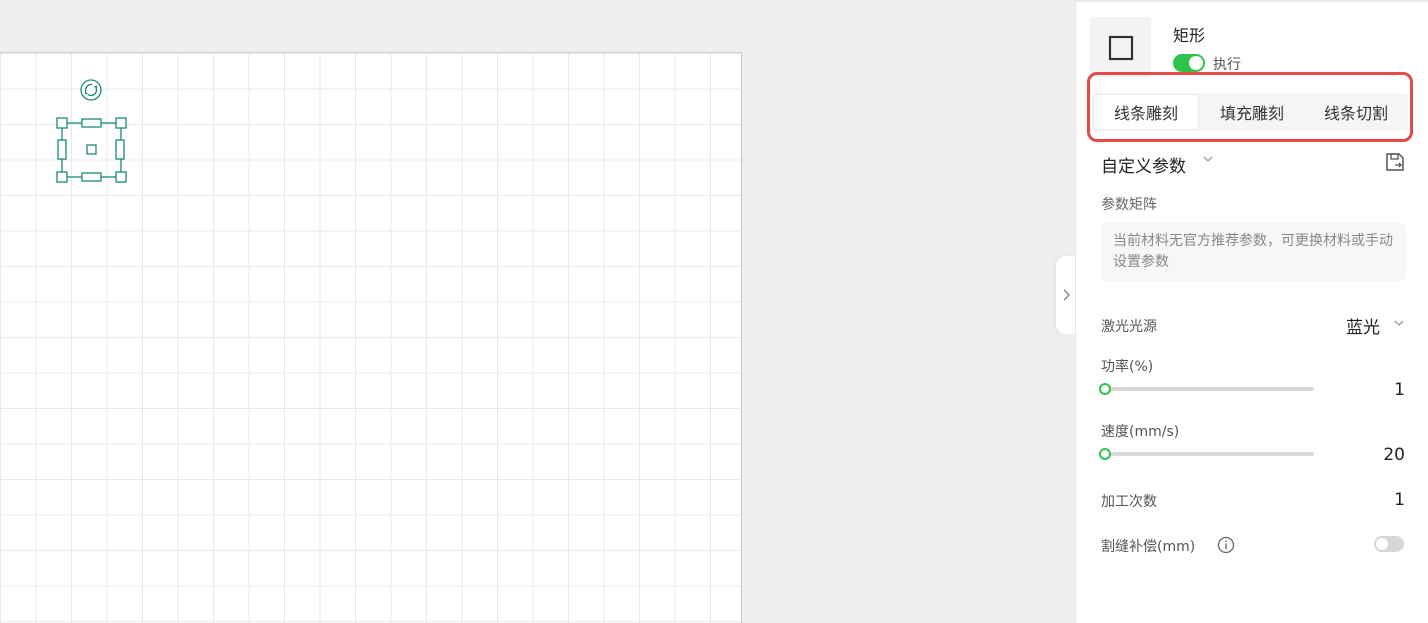 This screenshot has width=1428, height=623. Describe the element at coordinates (1399, 500) in the screenshot. I see `passes-value: 1` at that location.